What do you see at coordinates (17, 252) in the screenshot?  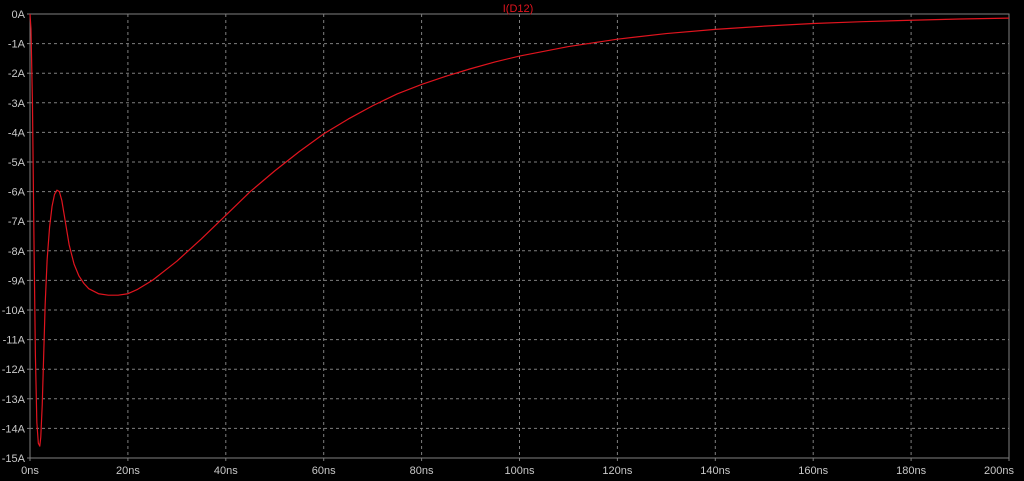 I see `y-tick-label: -8A` at bounding box center [17, 252].